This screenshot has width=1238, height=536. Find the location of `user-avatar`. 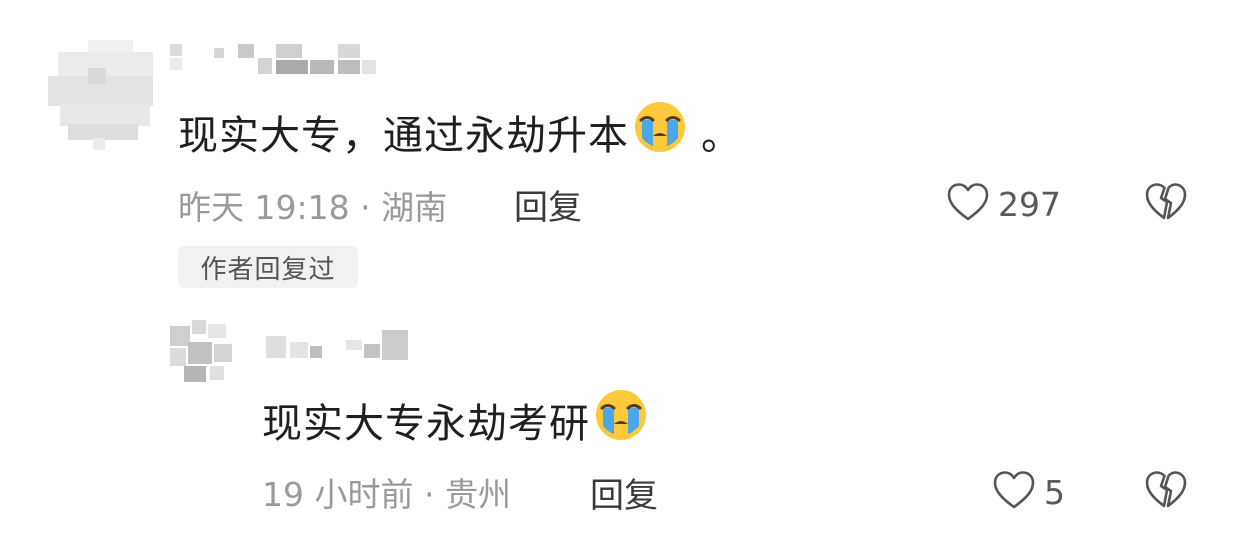

user-avatar is located at coordinates (103, 95).